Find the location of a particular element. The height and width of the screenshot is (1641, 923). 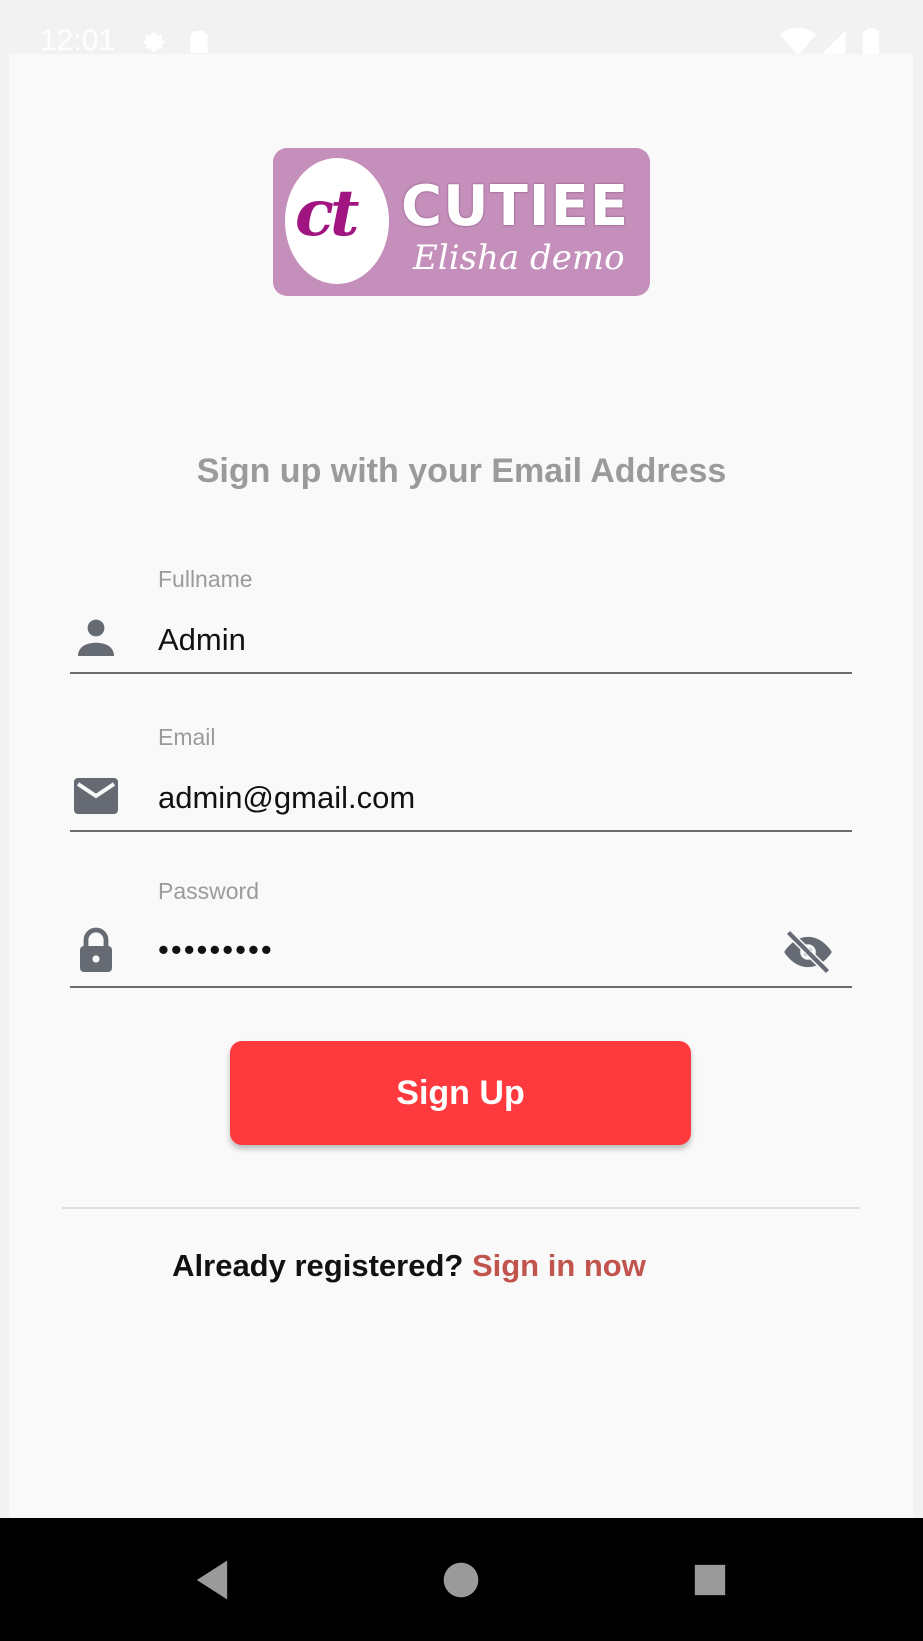

brand-logo: ct CUTIEE Elisha demo is located at coordinates (461, 222).